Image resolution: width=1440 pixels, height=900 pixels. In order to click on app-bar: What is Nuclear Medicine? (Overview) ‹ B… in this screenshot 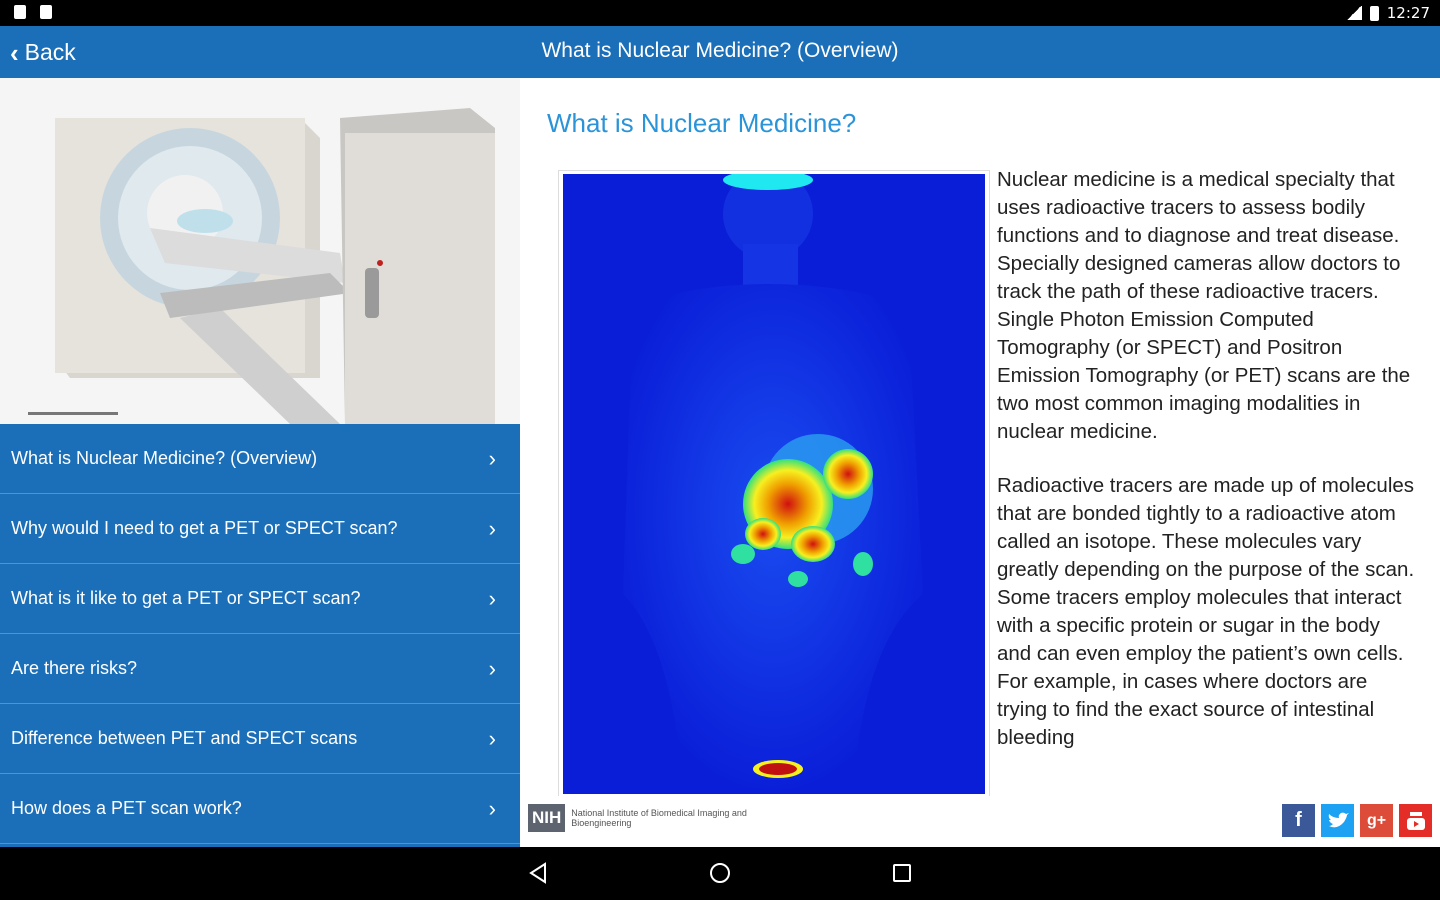, I will do `click(720, 52)`.